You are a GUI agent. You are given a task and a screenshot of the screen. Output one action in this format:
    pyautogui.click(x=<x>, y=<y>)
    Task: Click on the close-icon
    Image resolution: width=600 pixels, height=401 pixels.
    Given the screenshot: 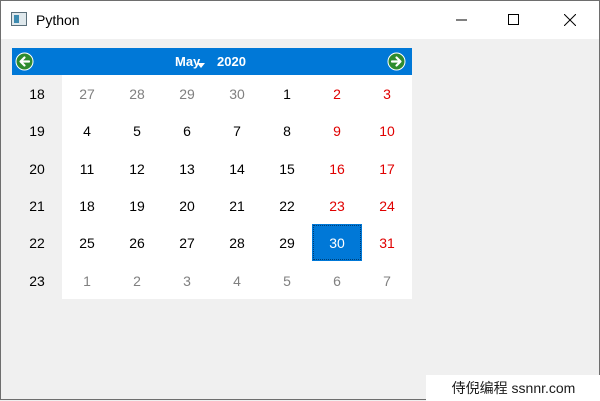 What is the action you would take?
    pyautogui.click(x=570, y=20)
    